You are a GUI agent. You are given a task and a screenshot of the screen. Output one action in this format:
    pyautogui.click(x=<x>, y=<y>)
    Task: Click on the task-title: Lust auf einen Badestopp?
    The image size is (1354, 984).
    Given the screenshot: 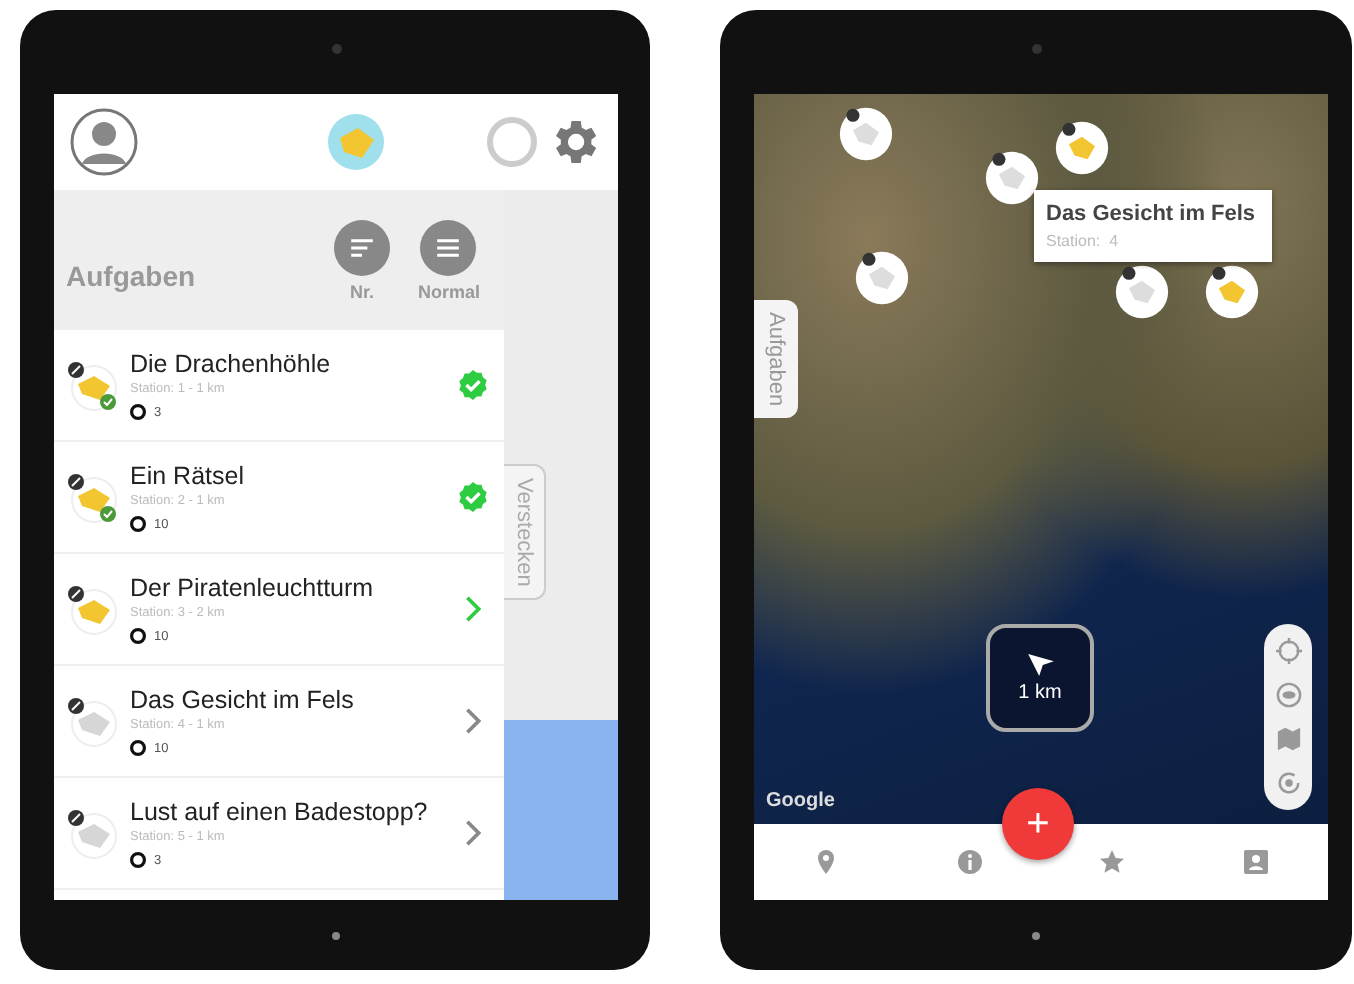 What is the action you would take?
    pyautogui.click(x=280, y=812)
    